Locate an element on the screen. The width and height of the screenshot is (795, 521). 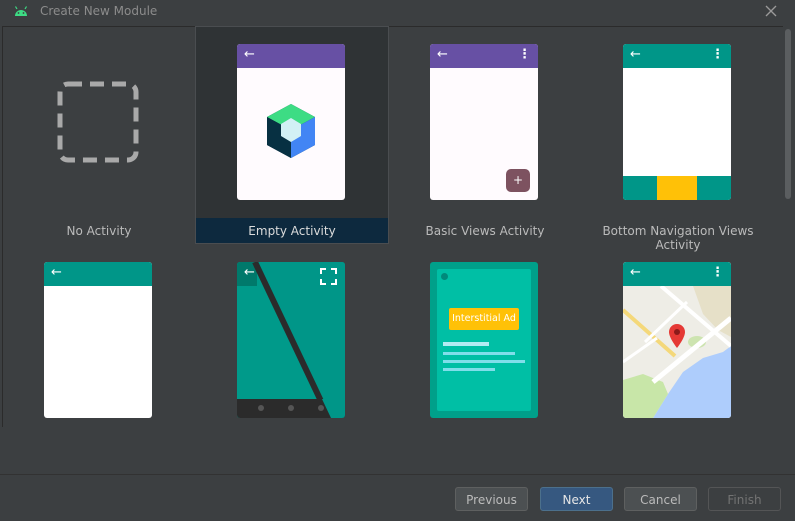
map-pin-icon is located at coordinates (677, 336).